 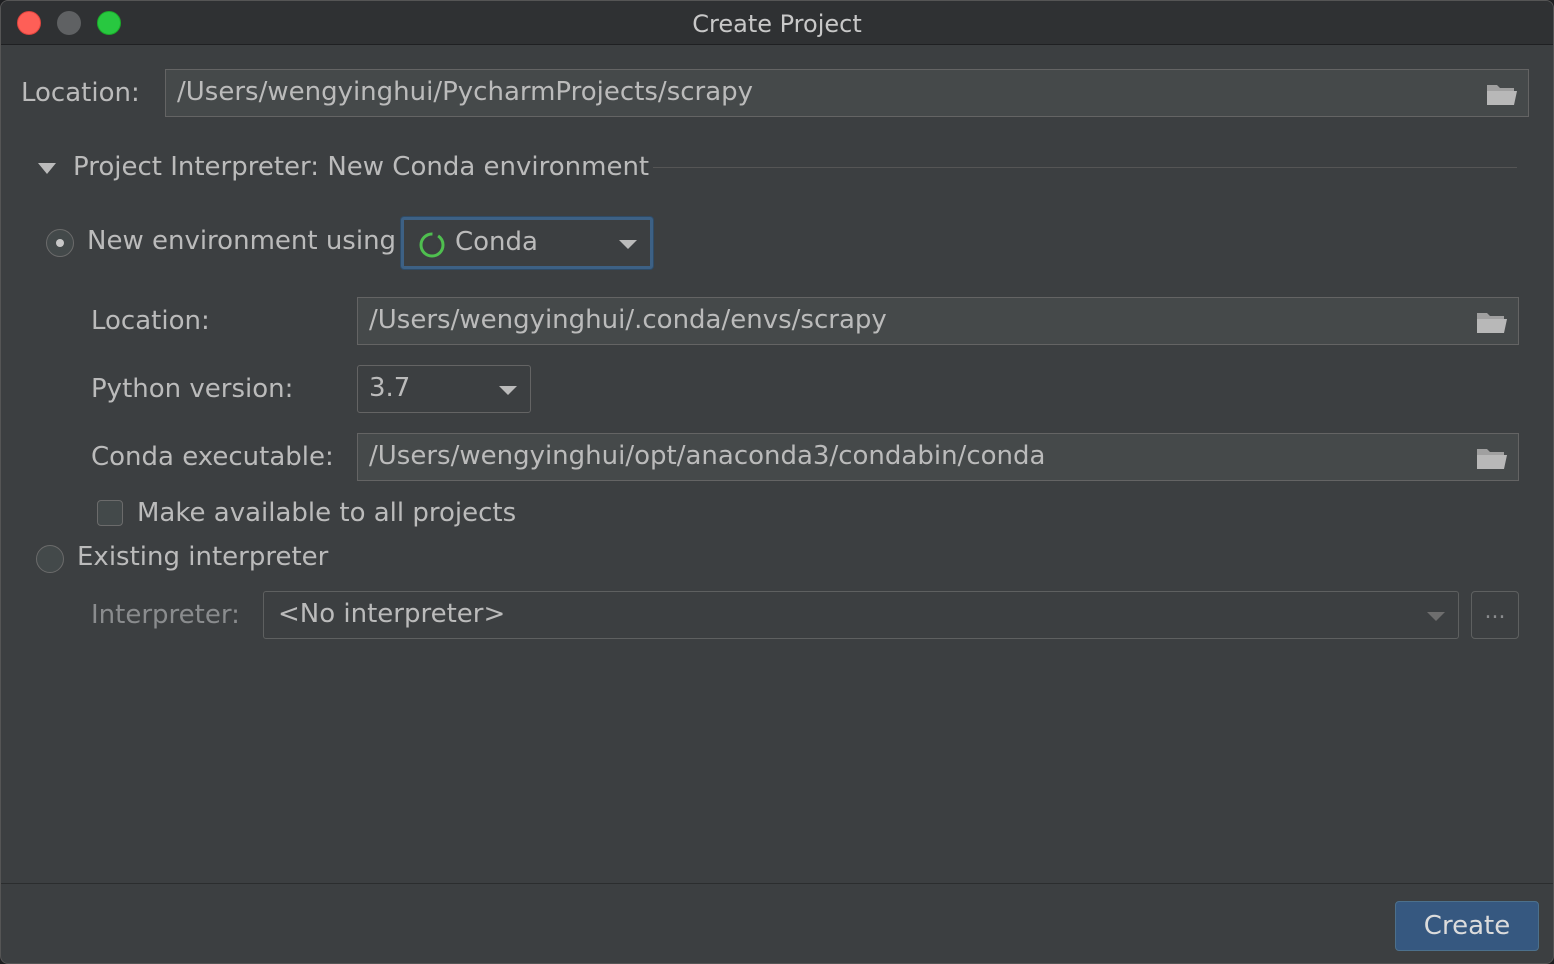 What do you see at coordinates (938, 321) in the screenshot?
I see `env-location-field: /Users/wengyinghui/.conda/envs/scrapy` at bounding box center [938, 321].